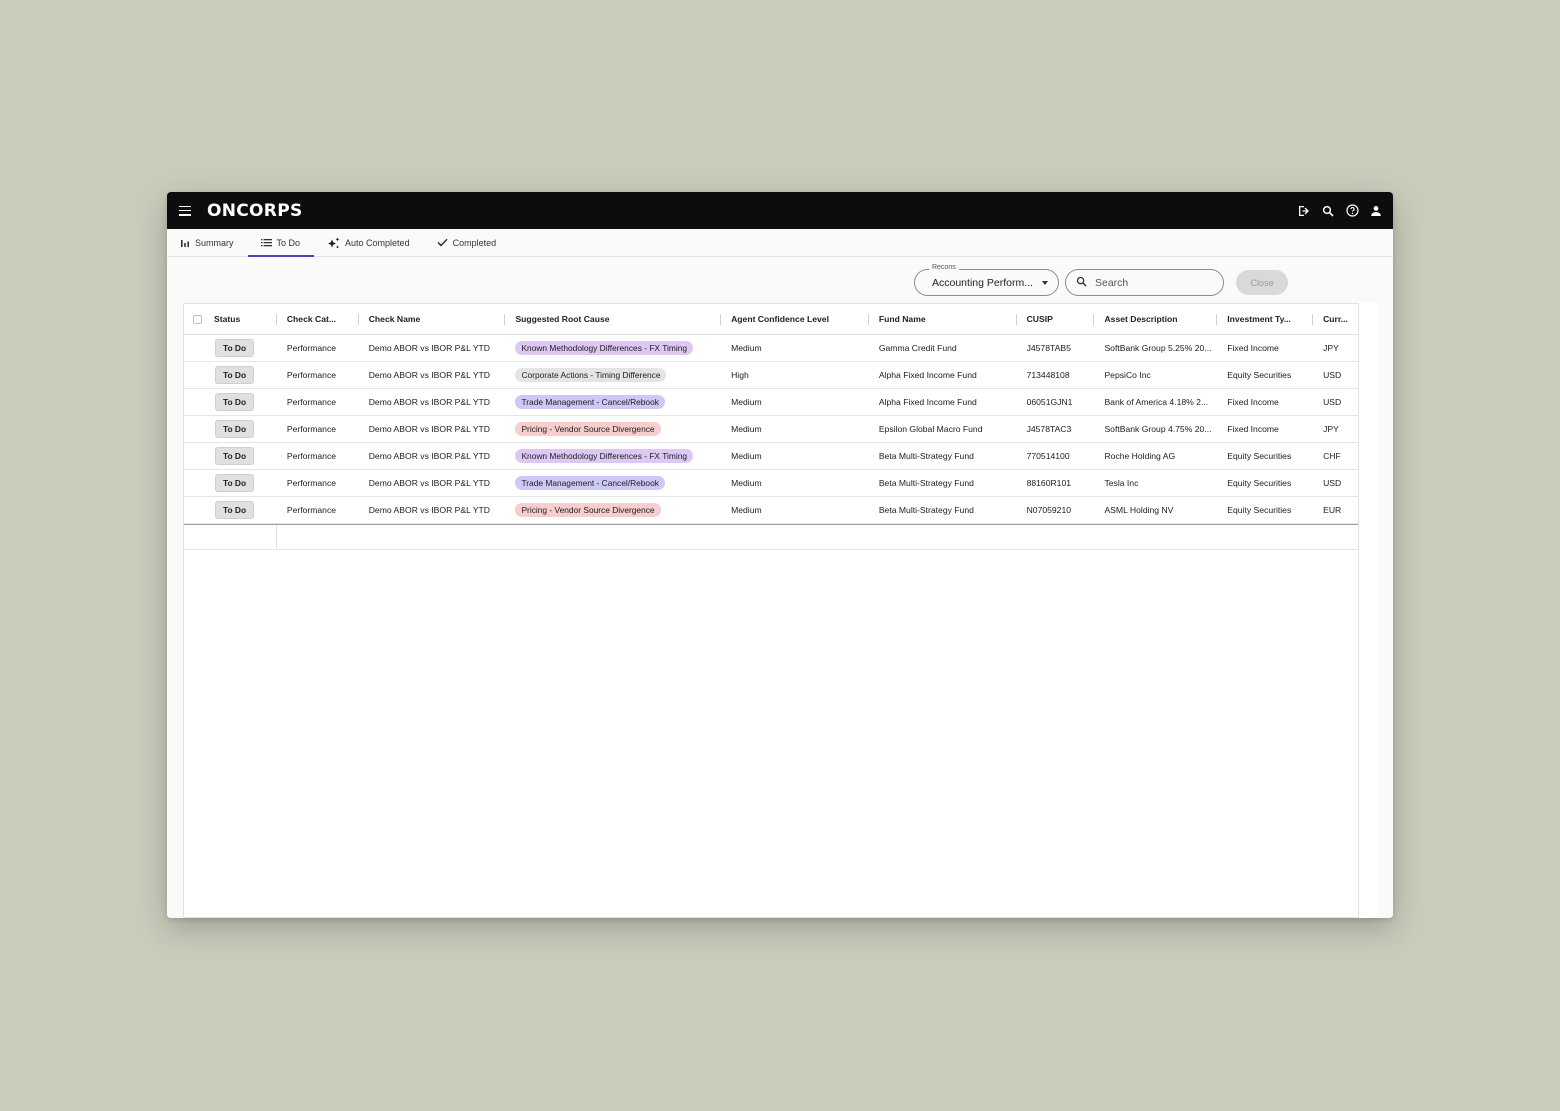  What do you see at coordinates (1253, 348) in the screenshot?
I see `investment-type-cell: Fixed Income` at bounding box center [1253, 348].